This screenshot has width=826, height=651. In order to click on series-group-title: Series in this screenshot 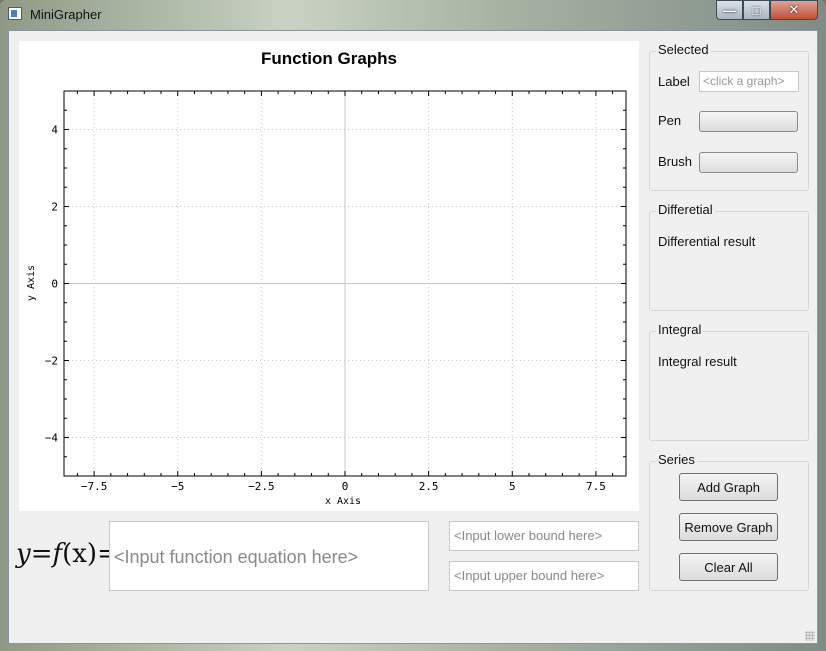, I will do `click(676, 459)`.